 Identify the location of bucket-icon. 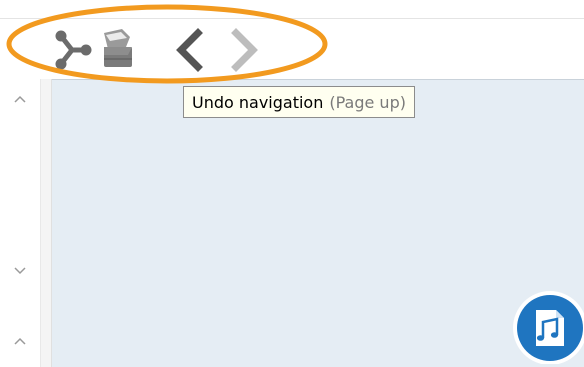
(118, 48).